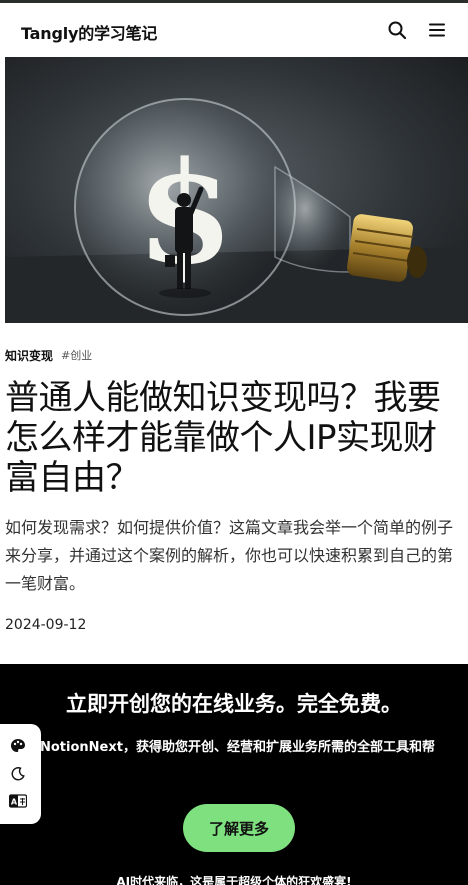 The image size is (468, 885). Describe the element at coordinates (76, 355) in the screenshot. I see `post-tag: #创业` at that location.